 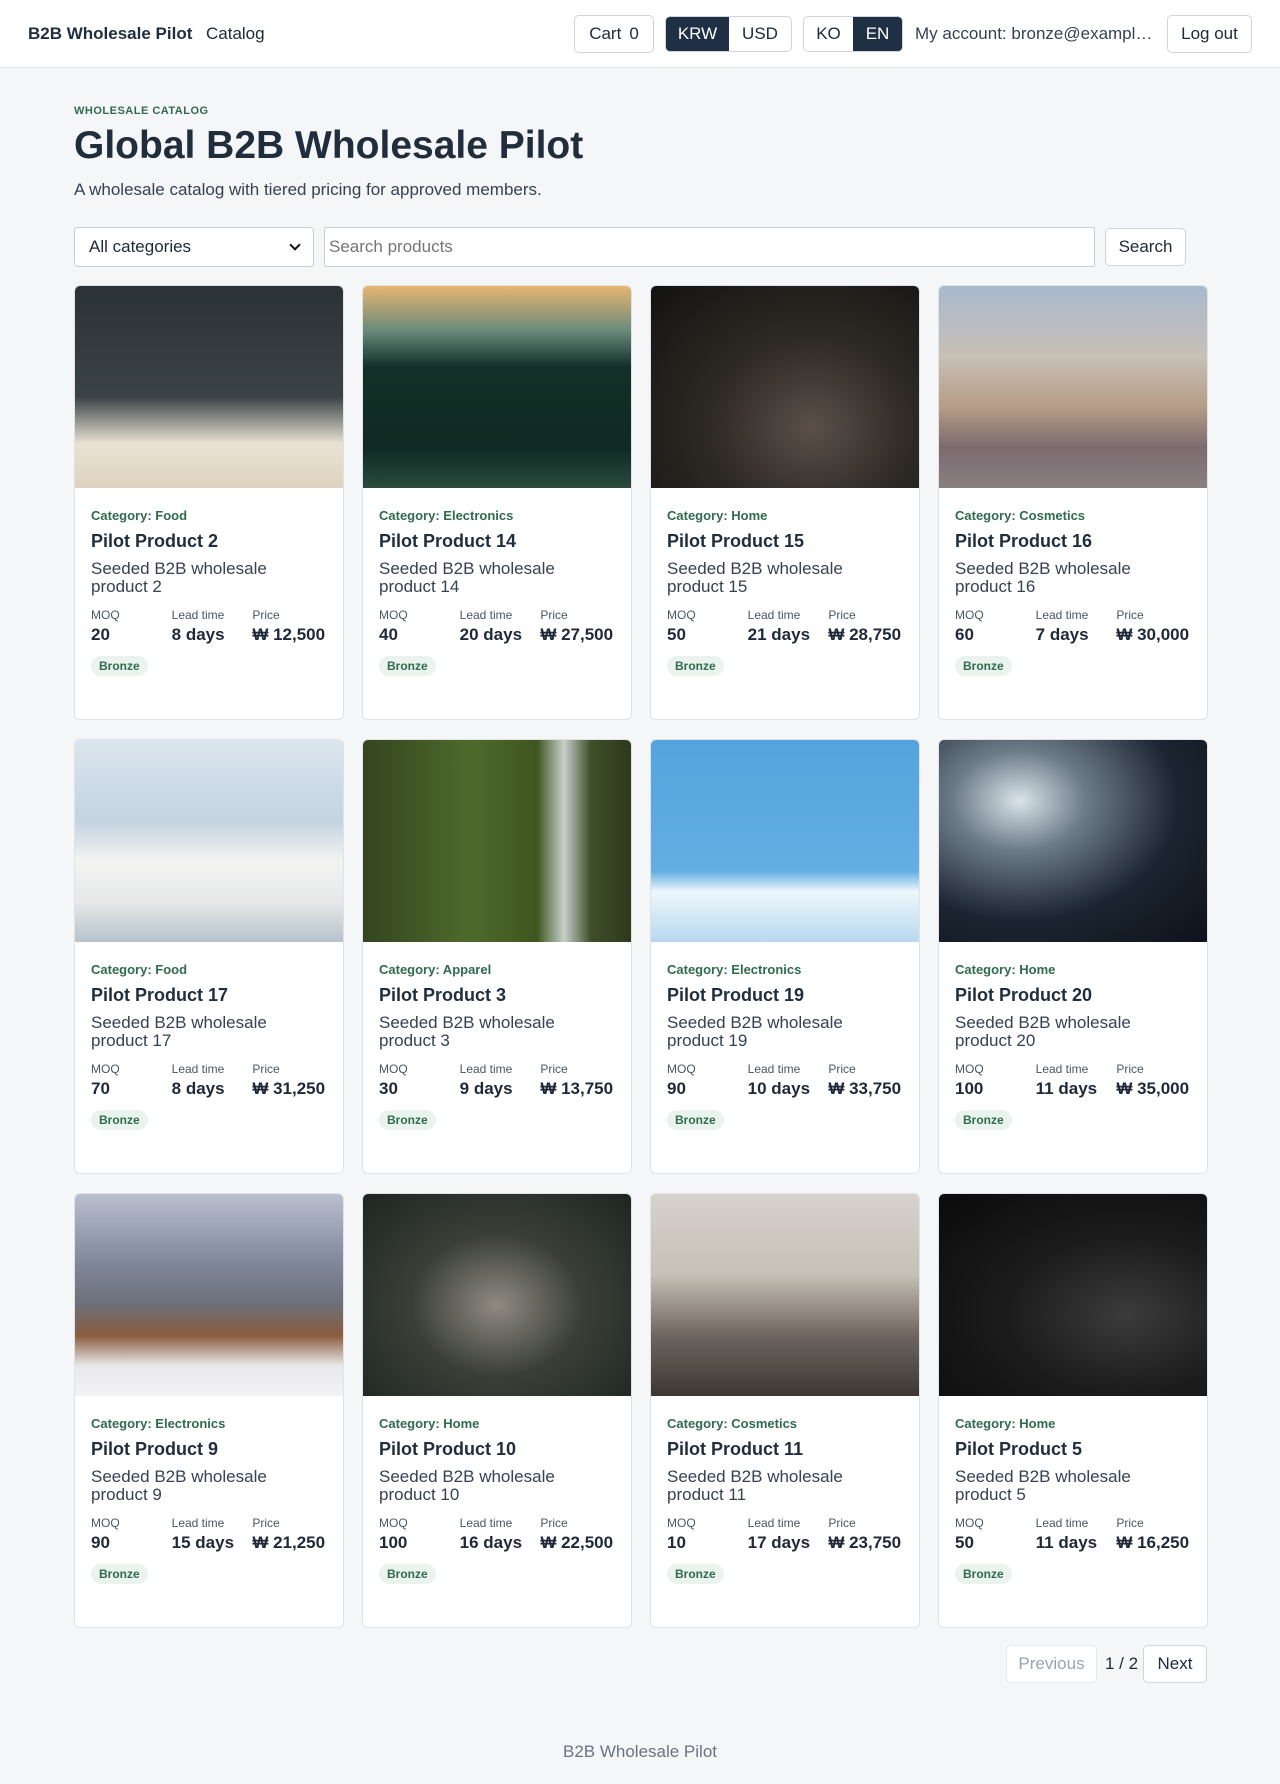 What do you see at coordinates (467, 1032) in the screenshot?
I see `product-description: Seeded B2B wholesale product 3` at bounding box center [467, 1032].